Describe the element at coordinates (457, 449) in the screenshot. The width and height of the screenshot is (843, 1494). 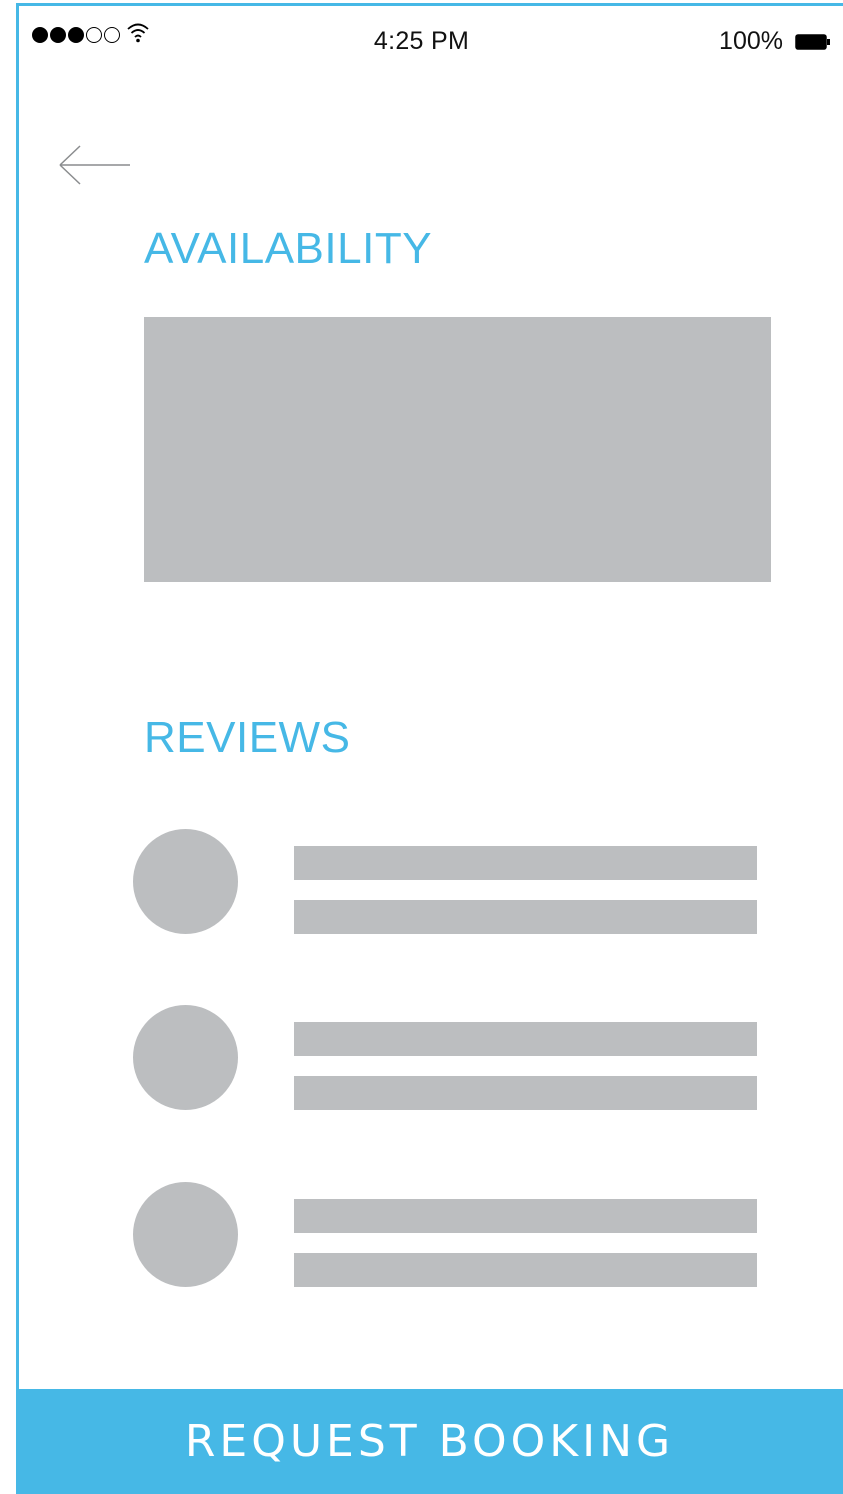
I see `availability-calendar-placeholder` at that location.